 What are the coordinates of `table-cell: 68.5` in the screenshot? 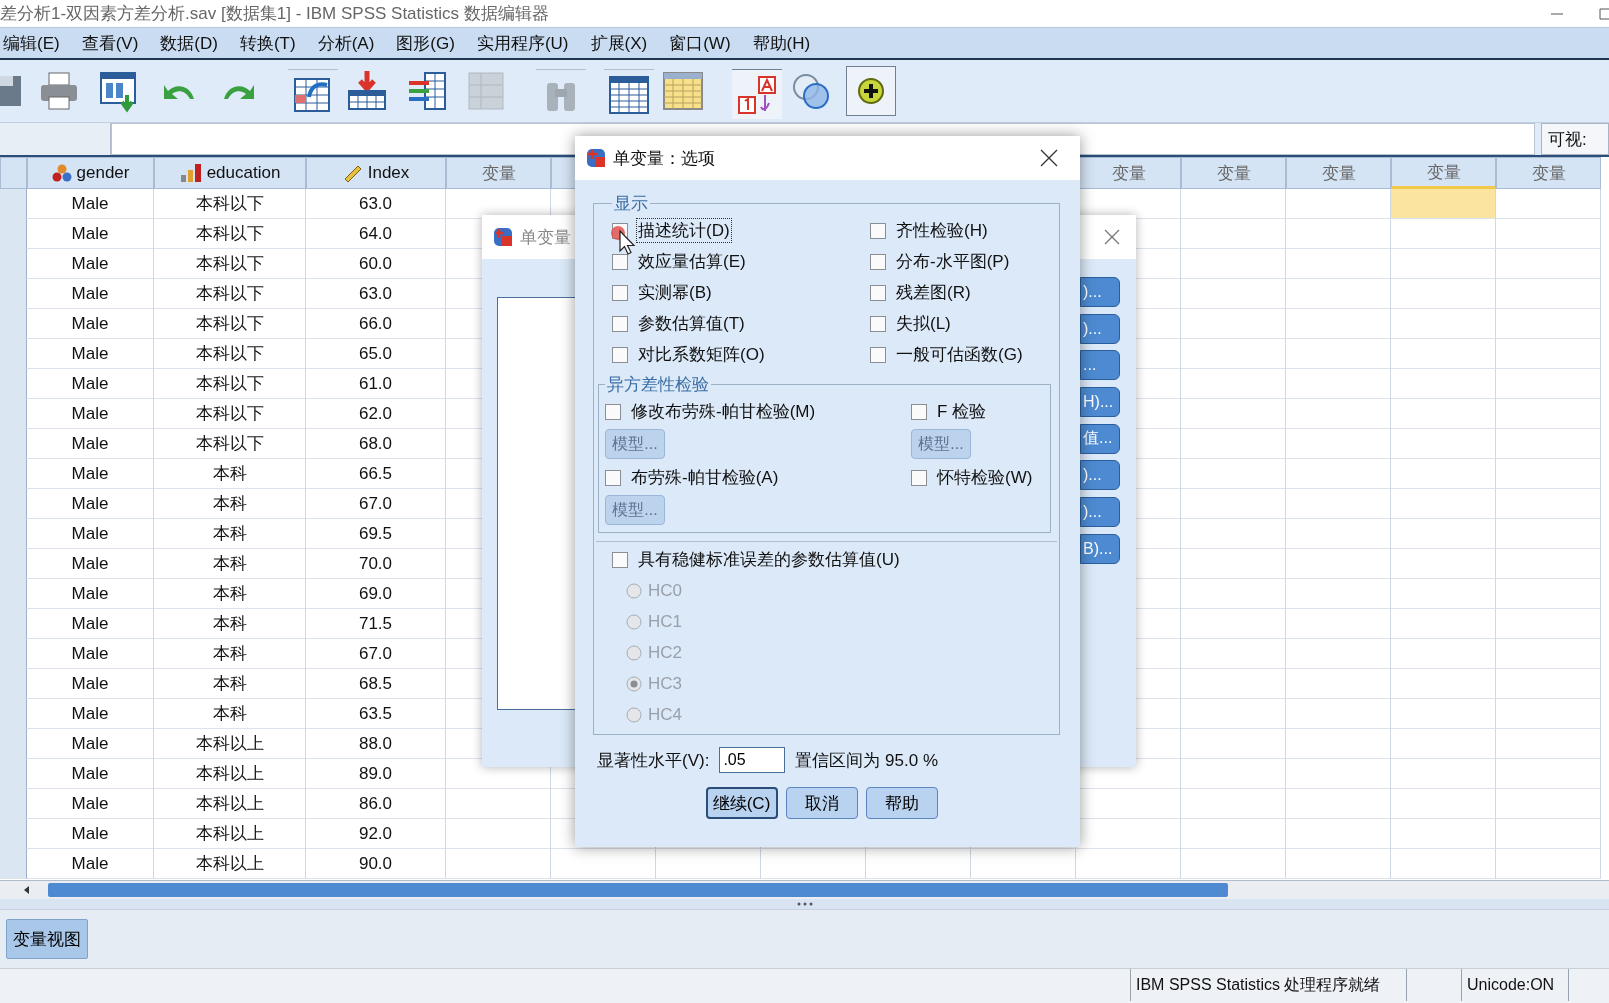 It's located at (376, 684).